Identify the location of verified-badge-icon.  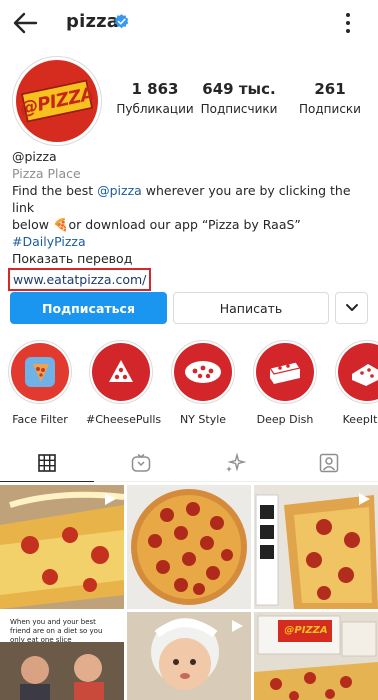
(121, 21).